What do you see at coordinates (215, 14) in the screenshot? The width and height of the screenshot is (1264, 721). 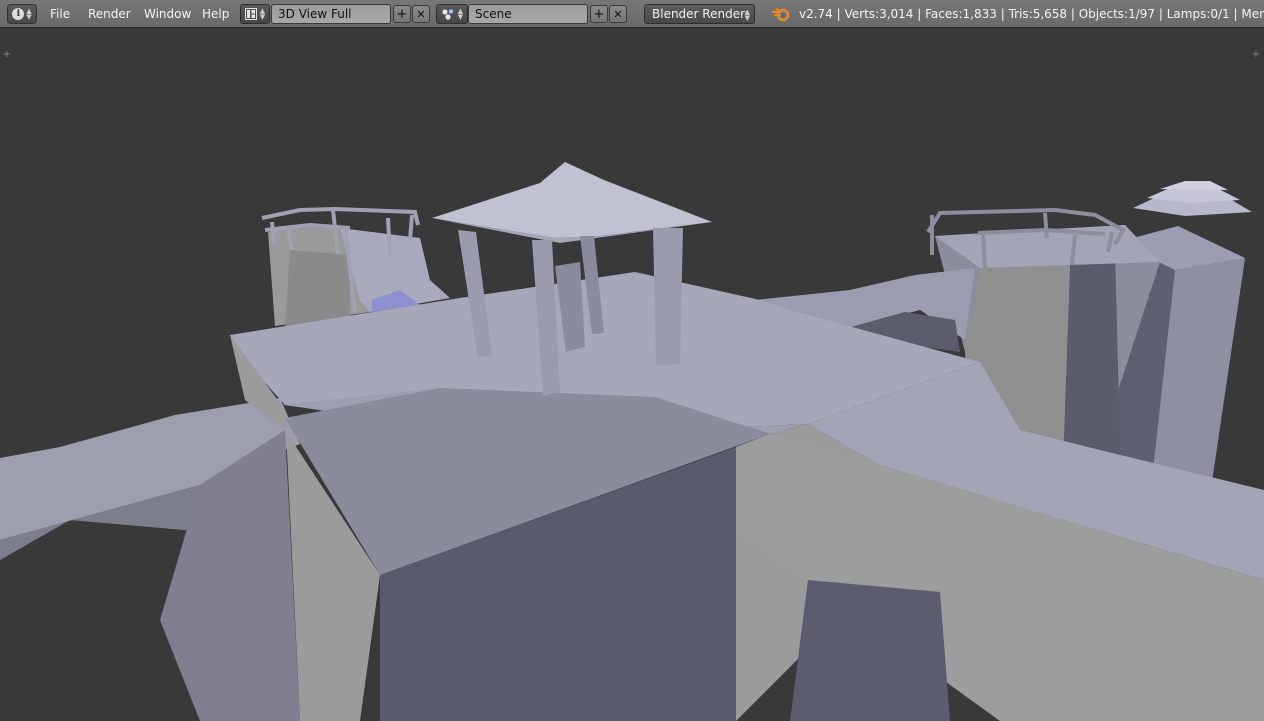 I see `menu-help: Help` at bounding box center [215, 14].